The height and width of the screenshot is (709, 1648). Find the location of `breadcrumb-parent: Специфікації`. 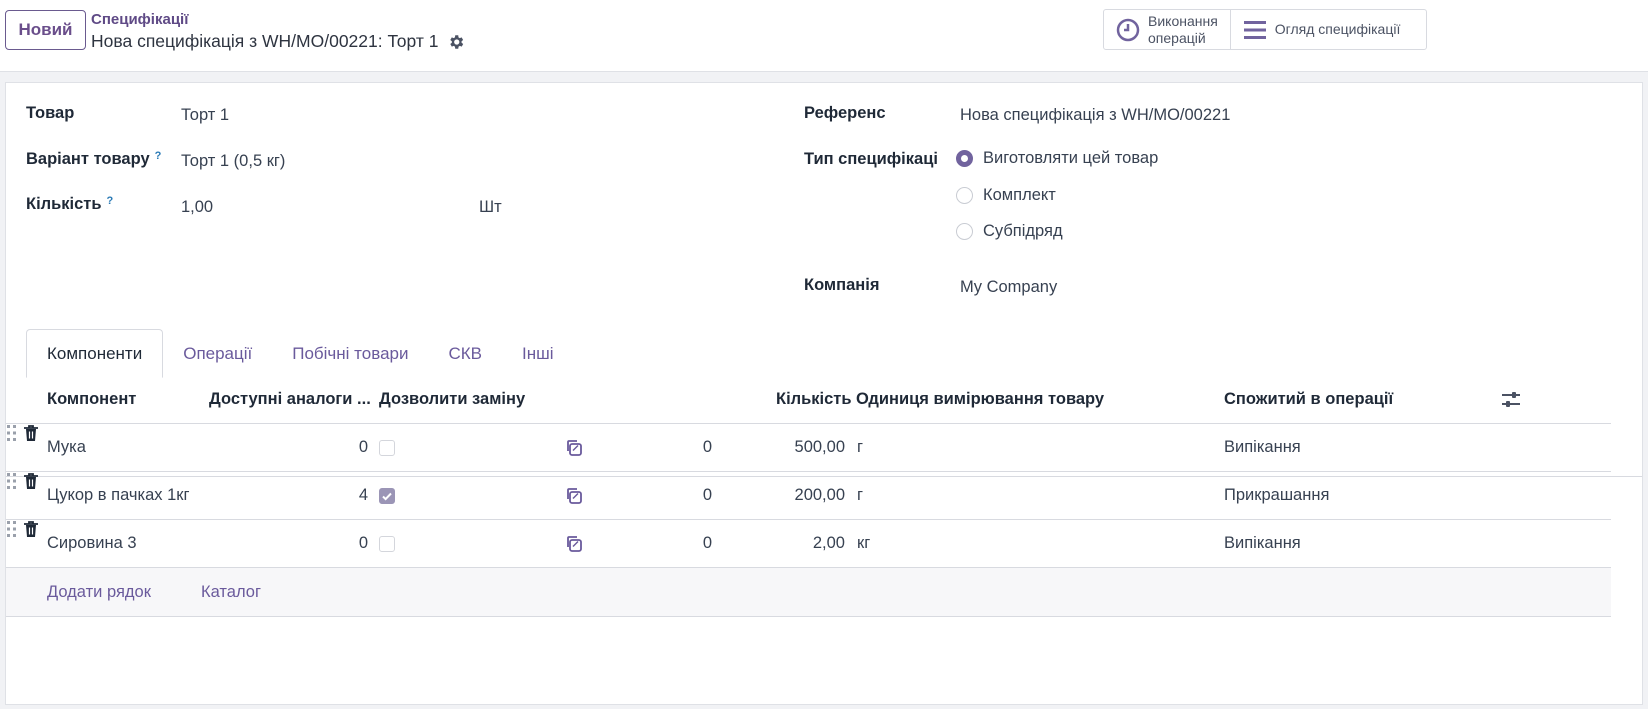

breadcrumb-parent: Специфікації is located at coordinates (139, 19).